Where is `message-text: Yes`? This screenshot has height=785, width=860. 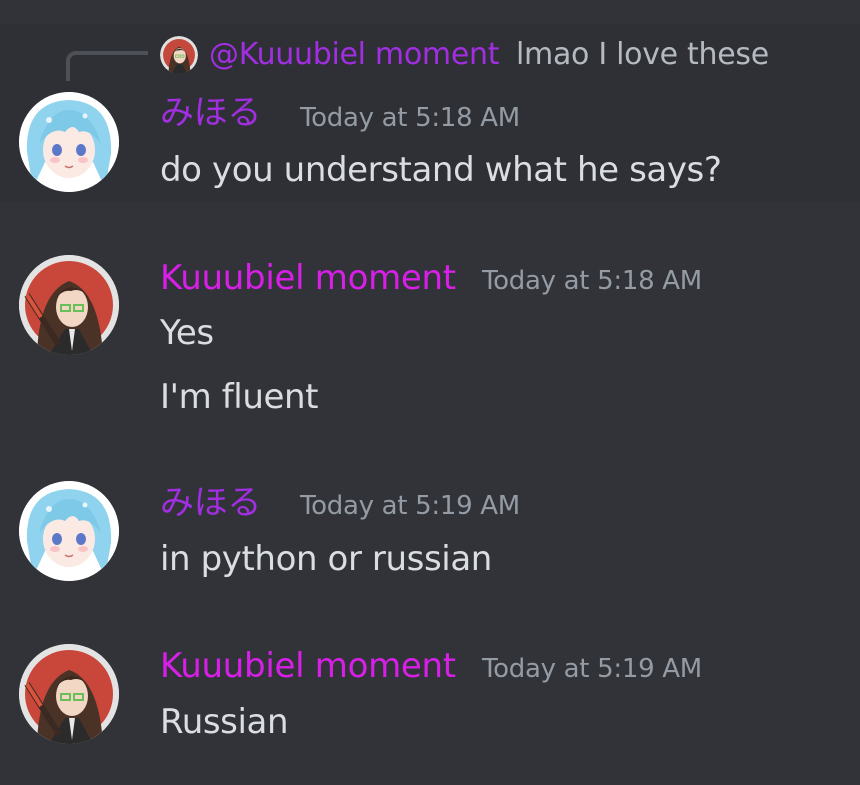
message-text: Yes is located at coordinates (187, 333).